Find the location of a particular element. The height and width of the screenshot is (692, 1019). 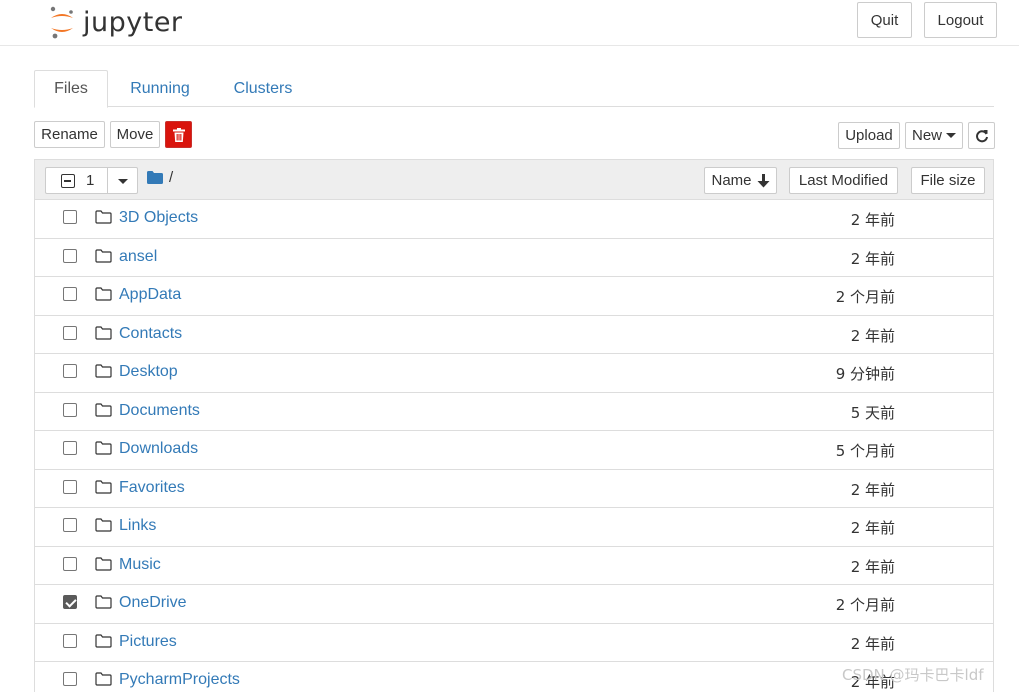

select-all-checkbox is located at coordinates (68, 181).